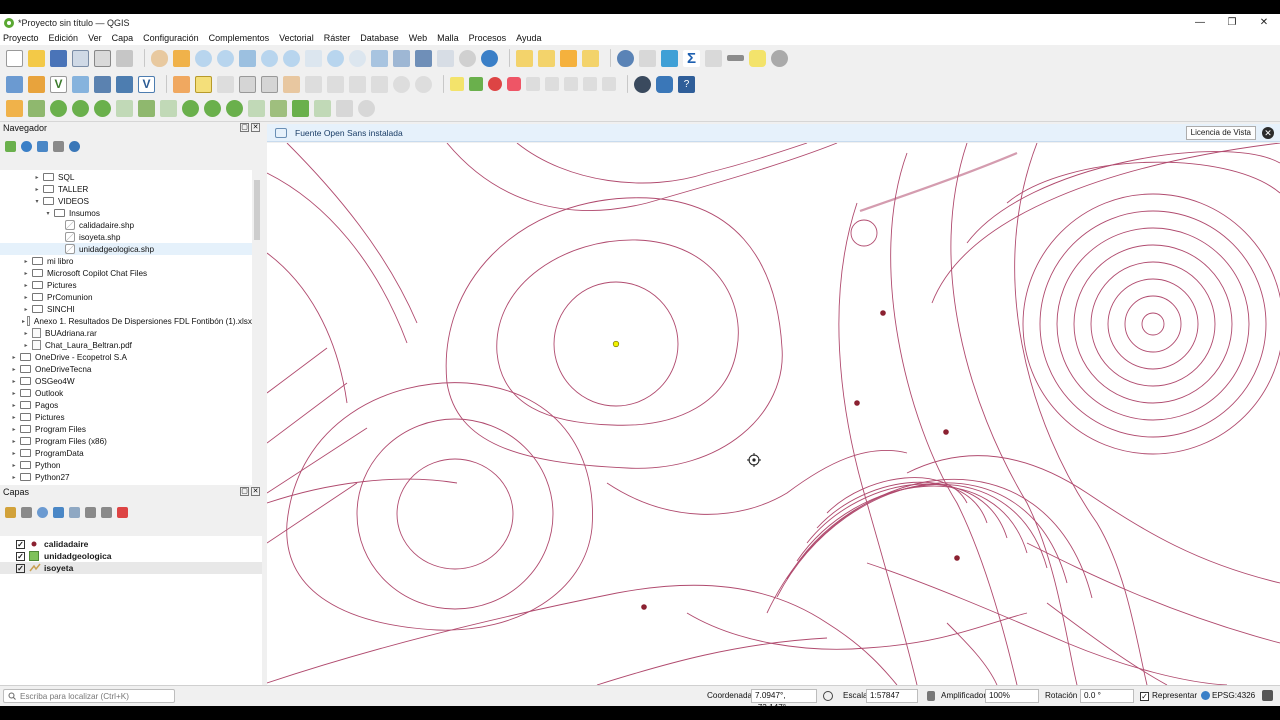  What do you see at coordinates (379, 84) in the screenshot?
I see `paste-features-icon` at bounding box center [379, 84].